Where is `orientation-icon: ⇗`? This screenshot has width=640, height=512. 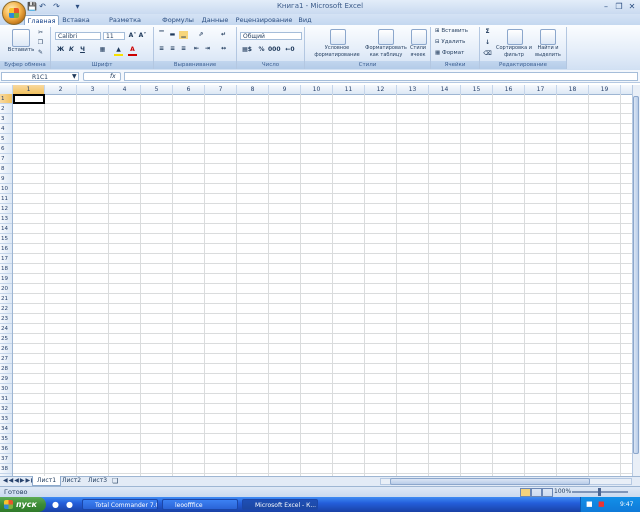
orientation-icon: ⇗ is located at coordinates (201, 35).